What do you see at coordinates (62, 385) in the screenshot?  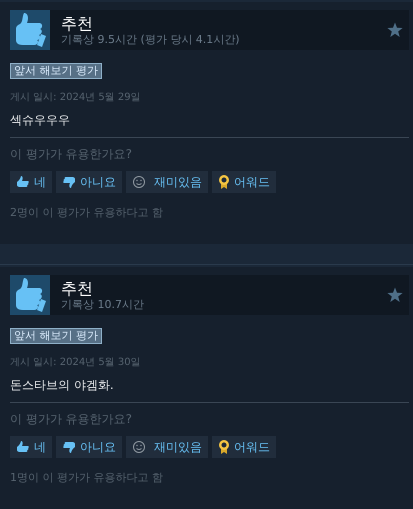 I see `review-text: 돈스타브의 야겜화.` at bounding box center [62, 385].